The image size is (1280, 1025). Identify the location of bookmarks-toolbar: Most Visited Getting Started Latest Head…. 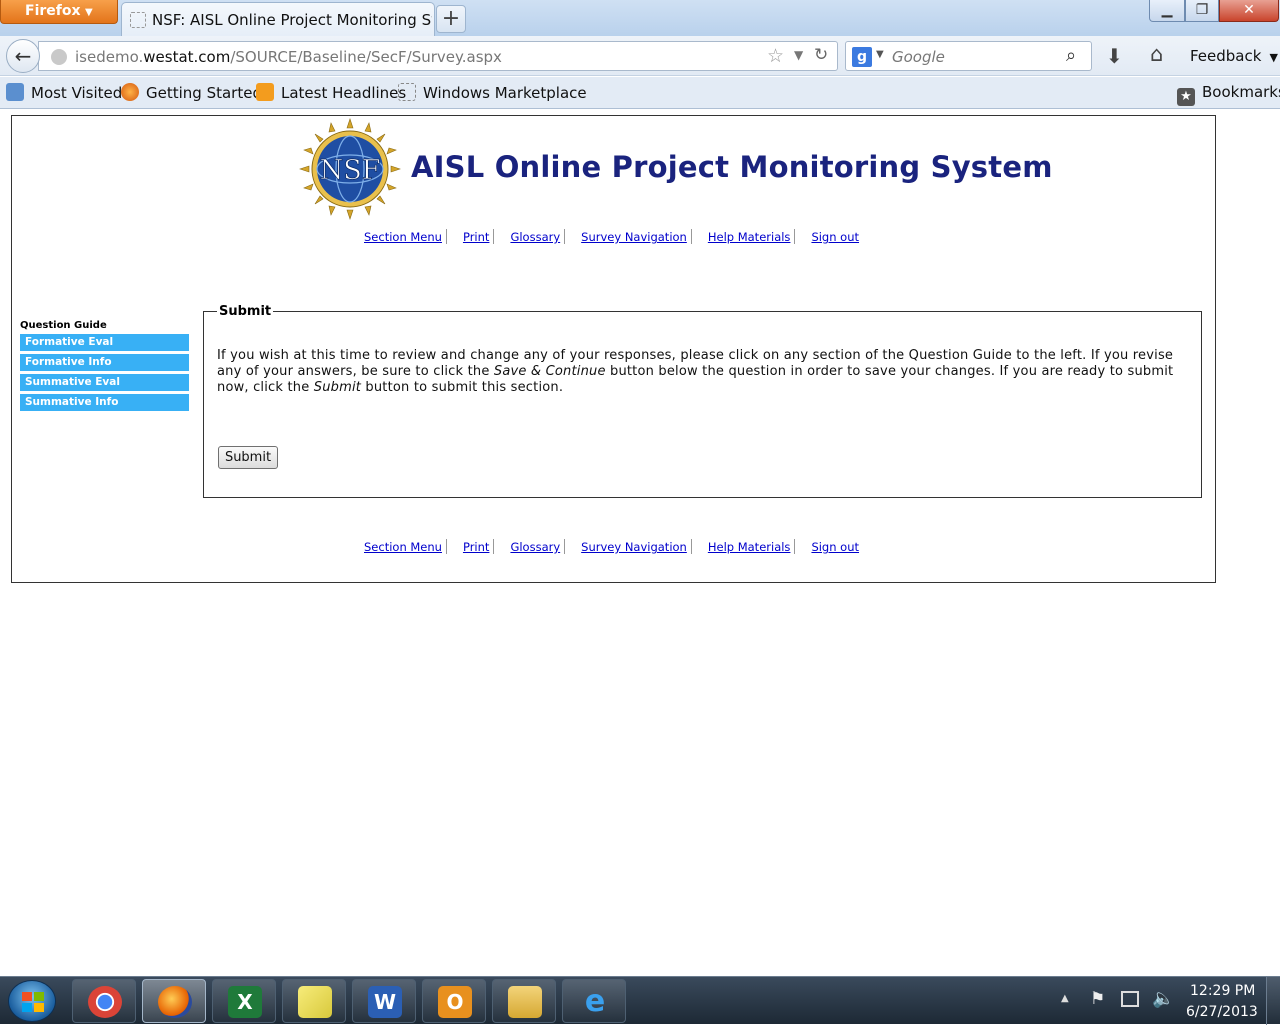
(640, 93).